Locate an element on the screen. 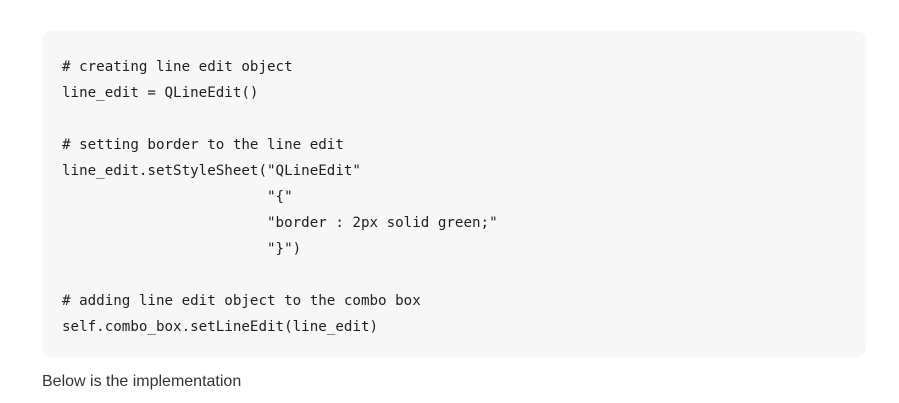  code-comment-line: # setting border to the line edit is located at coordinates (203, 145).